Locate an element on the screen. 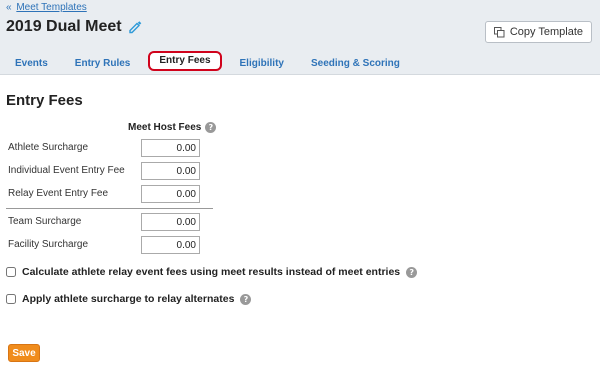 This screenshot has width=600, height=365. fee-label: Team Surcharge is located at coordinates (45, 221).